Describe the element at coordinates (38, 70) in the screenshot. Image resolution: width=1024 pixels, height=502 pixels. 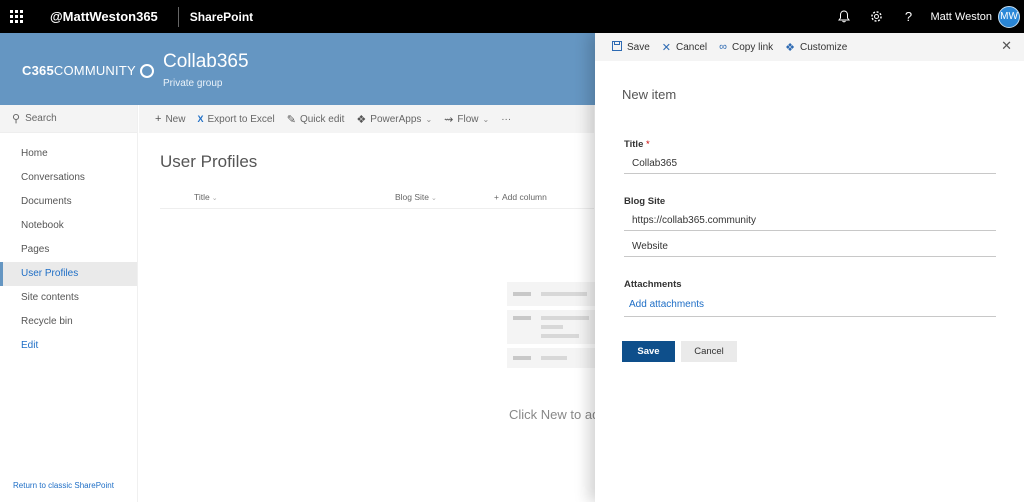
I see `logo-prefix: C365` at that location.